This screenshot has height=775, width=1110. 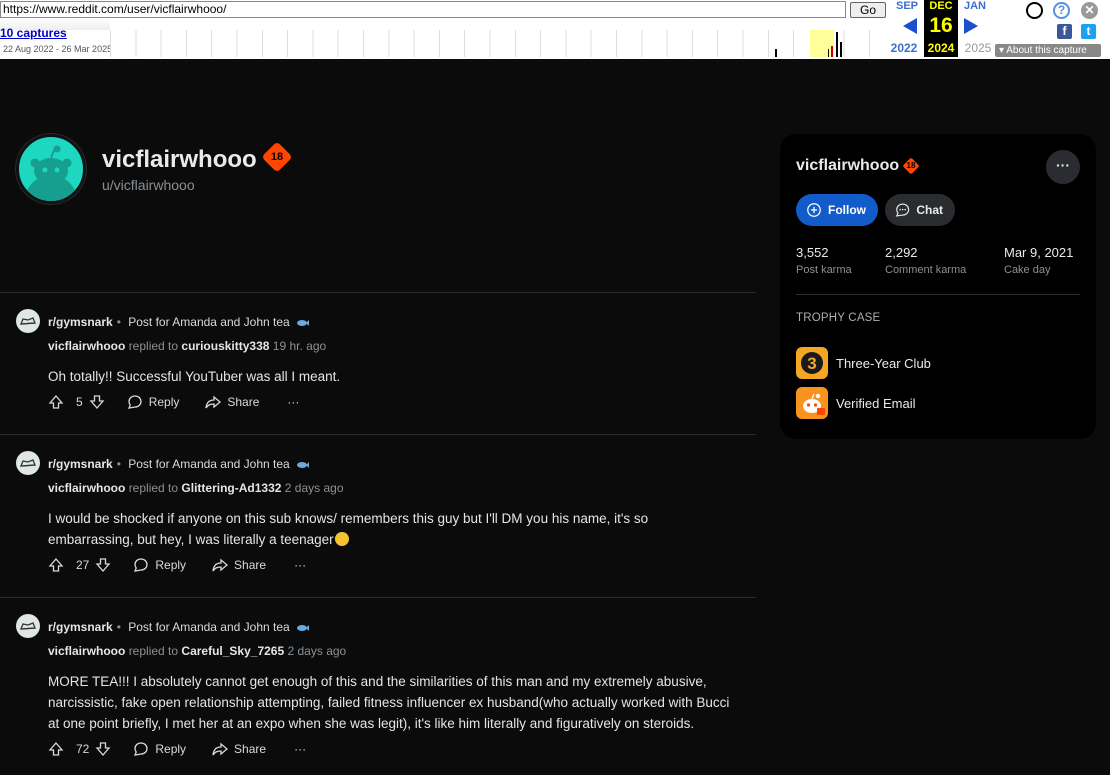 What do you see at coordinates (883, 363) in the screenshot?
I see `trophy-label: Three-Year Club` at bounding box center [883, 363].